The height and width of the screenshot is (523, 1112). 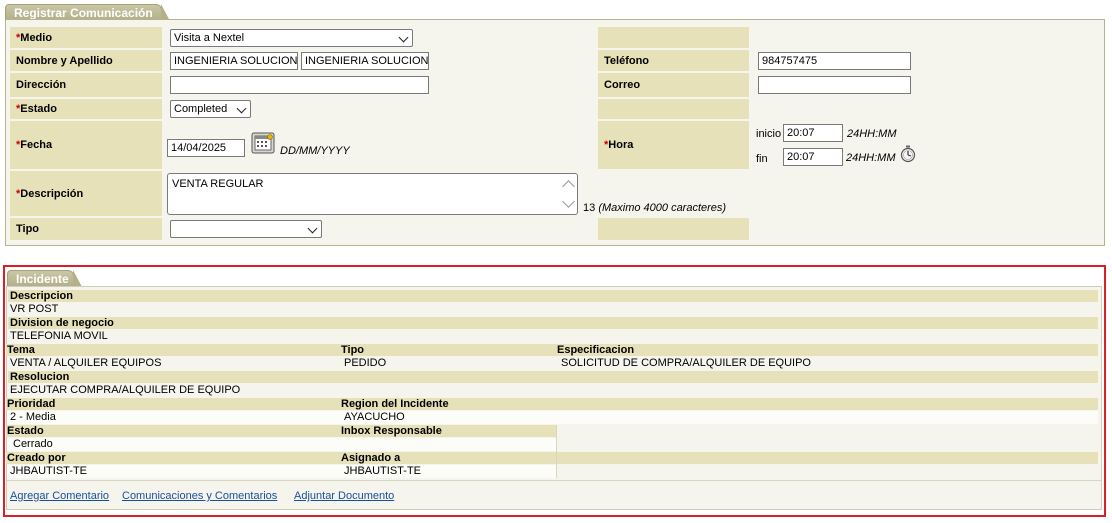 I want to click on inc-creado-label: Creado por, so click(x=36, y=458).